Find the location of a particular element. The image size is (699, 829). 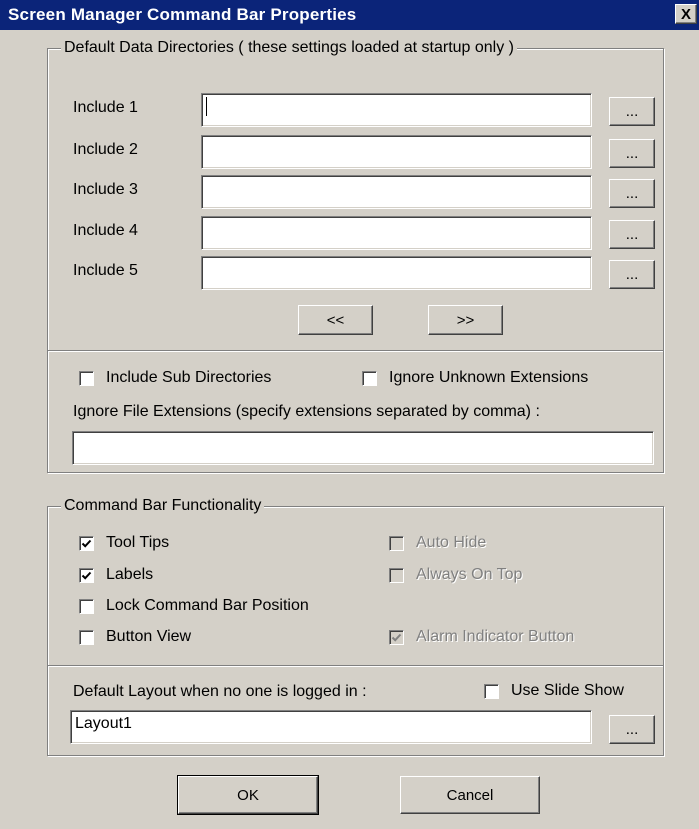

title-bar: Screen Manager Command Bar Properties X is located at coordinates (349, 15).